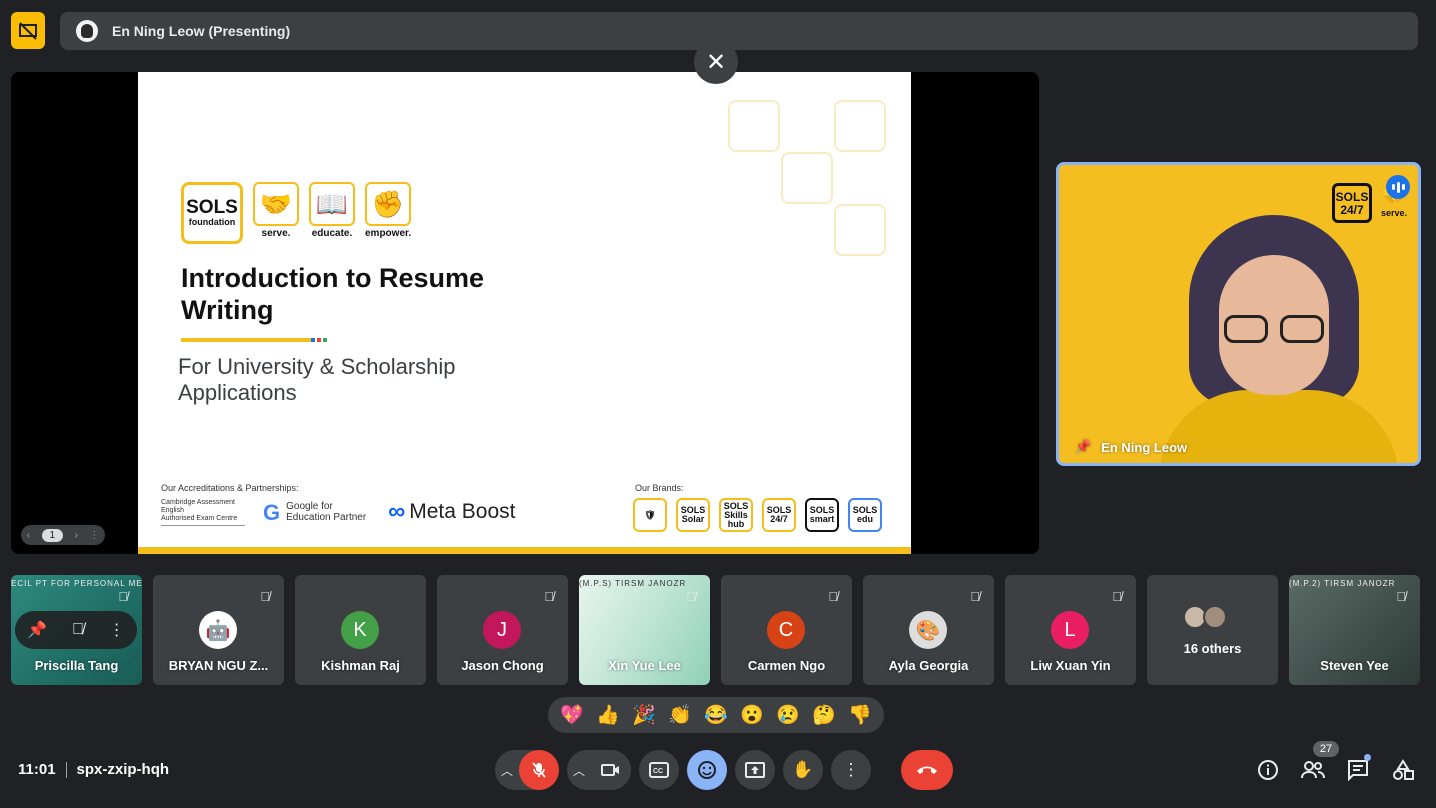  What do you see at coordinates (1335, 770) in the screenshot?
I see `side-panel-buttons` at bounding box center [1335, 770].